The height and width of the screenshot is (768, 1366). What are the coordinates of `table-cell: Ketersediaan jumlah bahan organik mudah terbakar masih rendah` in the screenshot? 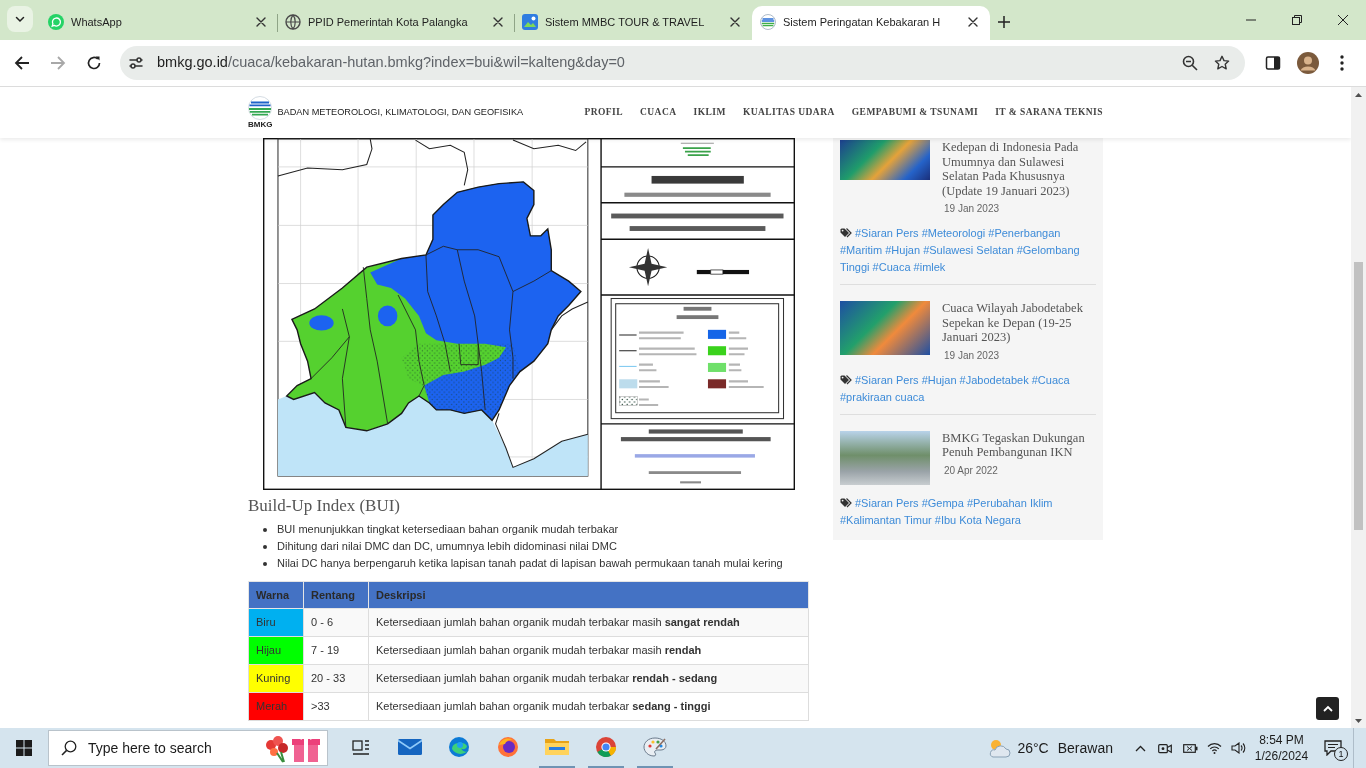 It's located at (588, 650).